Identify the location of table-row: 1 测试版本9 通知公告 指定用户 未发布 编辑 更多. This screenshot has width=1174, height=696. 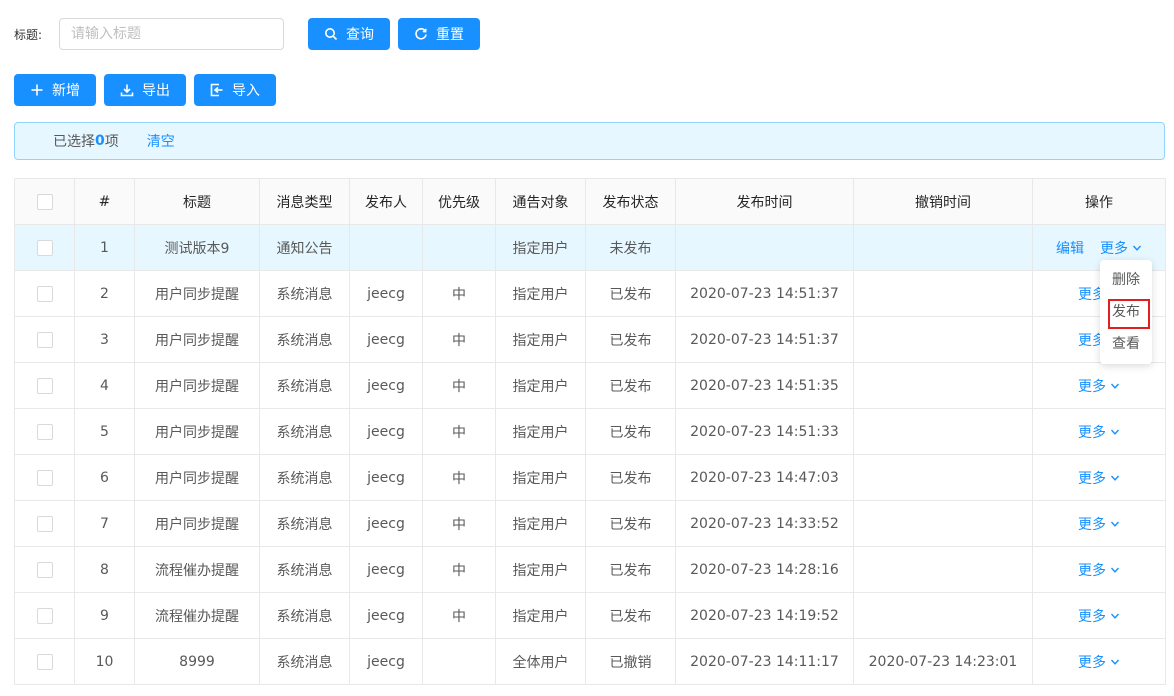
(590, 247).